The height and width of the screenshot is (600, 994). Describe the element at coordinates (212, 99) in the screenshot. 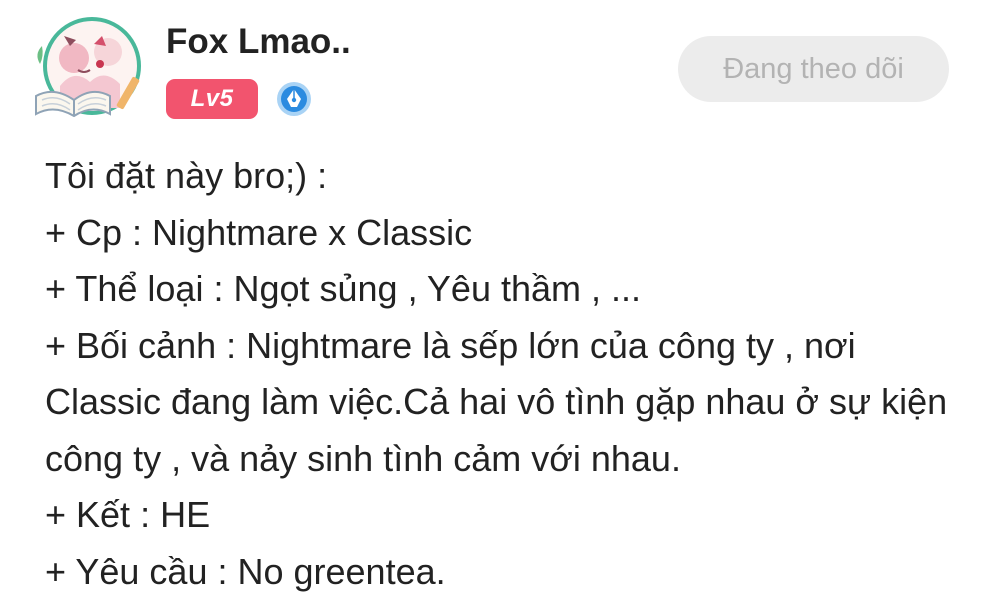

I see `level-badge: Lv5` at that location.